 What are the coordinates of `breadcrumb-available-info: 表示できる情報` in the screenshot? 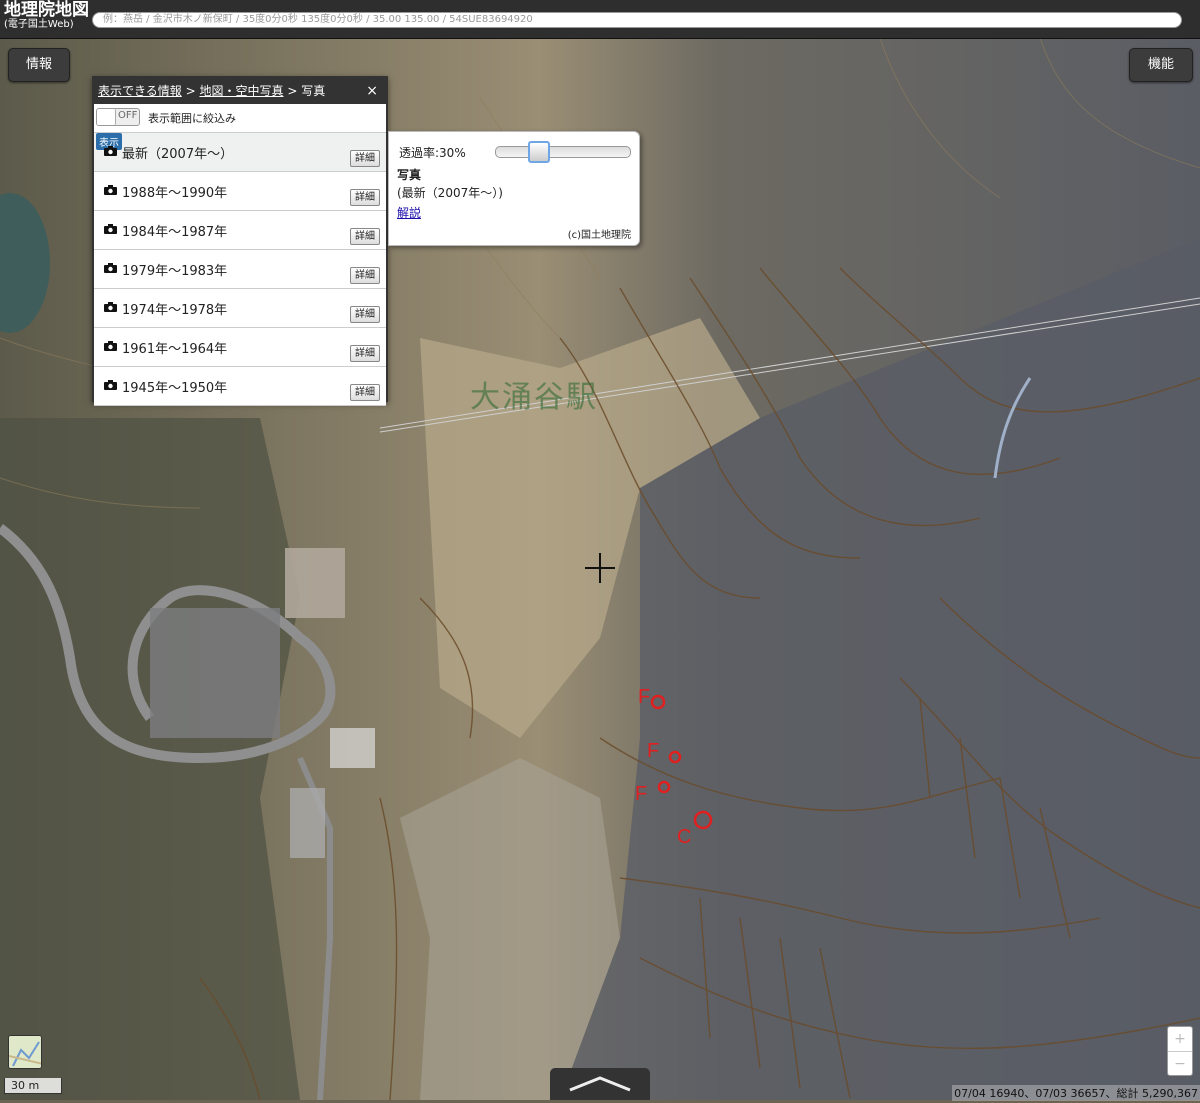 It's located at (140, 91).